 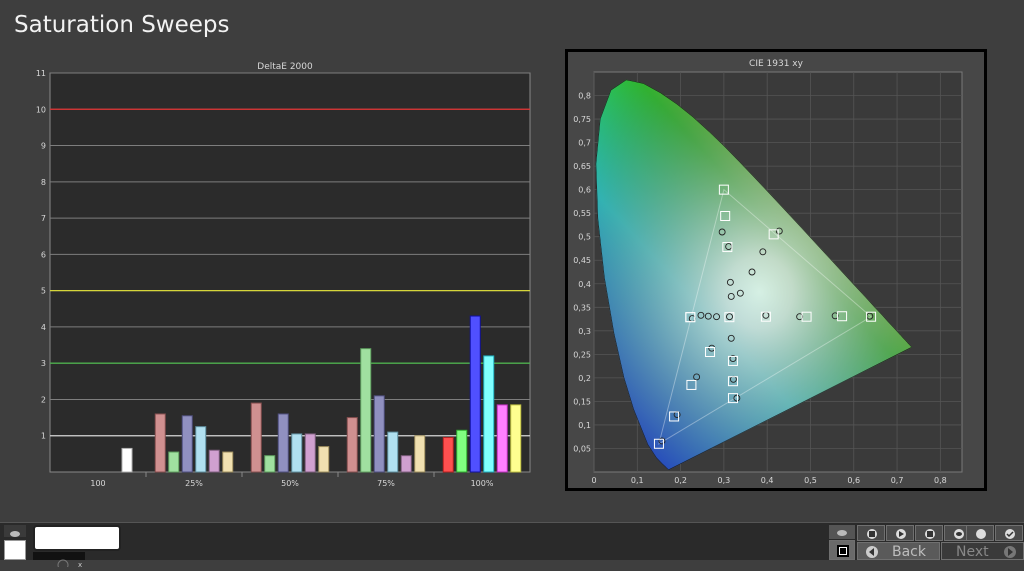 What do you see at coordinates (593, 480) in the screenshot?
I see `cie-x-tick-label: 0` at bounding box center [593, 480].